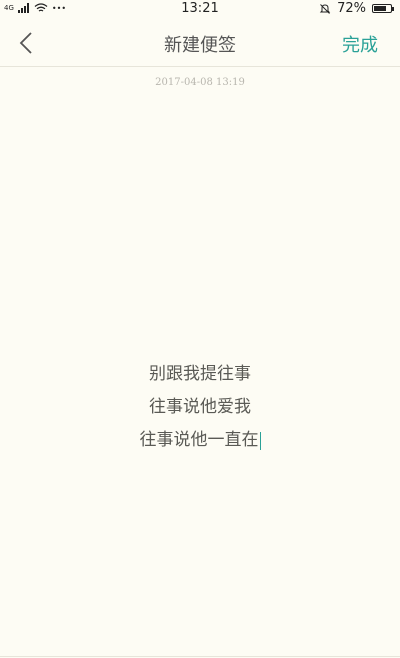  I want to click on note-line-text: 往事说他一直在, so click(199, 440).